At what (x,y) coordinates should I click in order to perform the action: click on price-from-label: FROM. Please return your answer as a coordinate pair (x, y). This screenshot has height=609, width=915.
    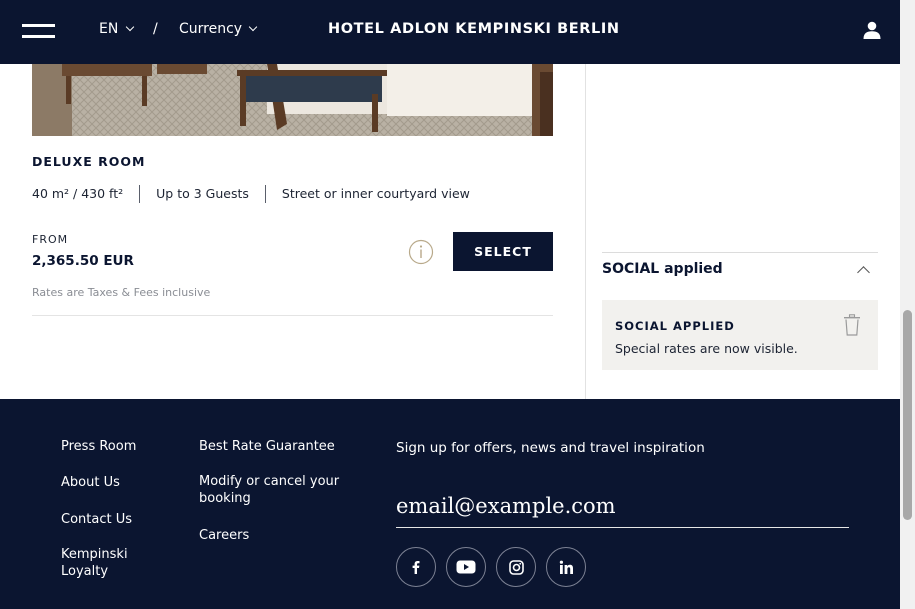
    Looking at the image, I should click on (50, 239).